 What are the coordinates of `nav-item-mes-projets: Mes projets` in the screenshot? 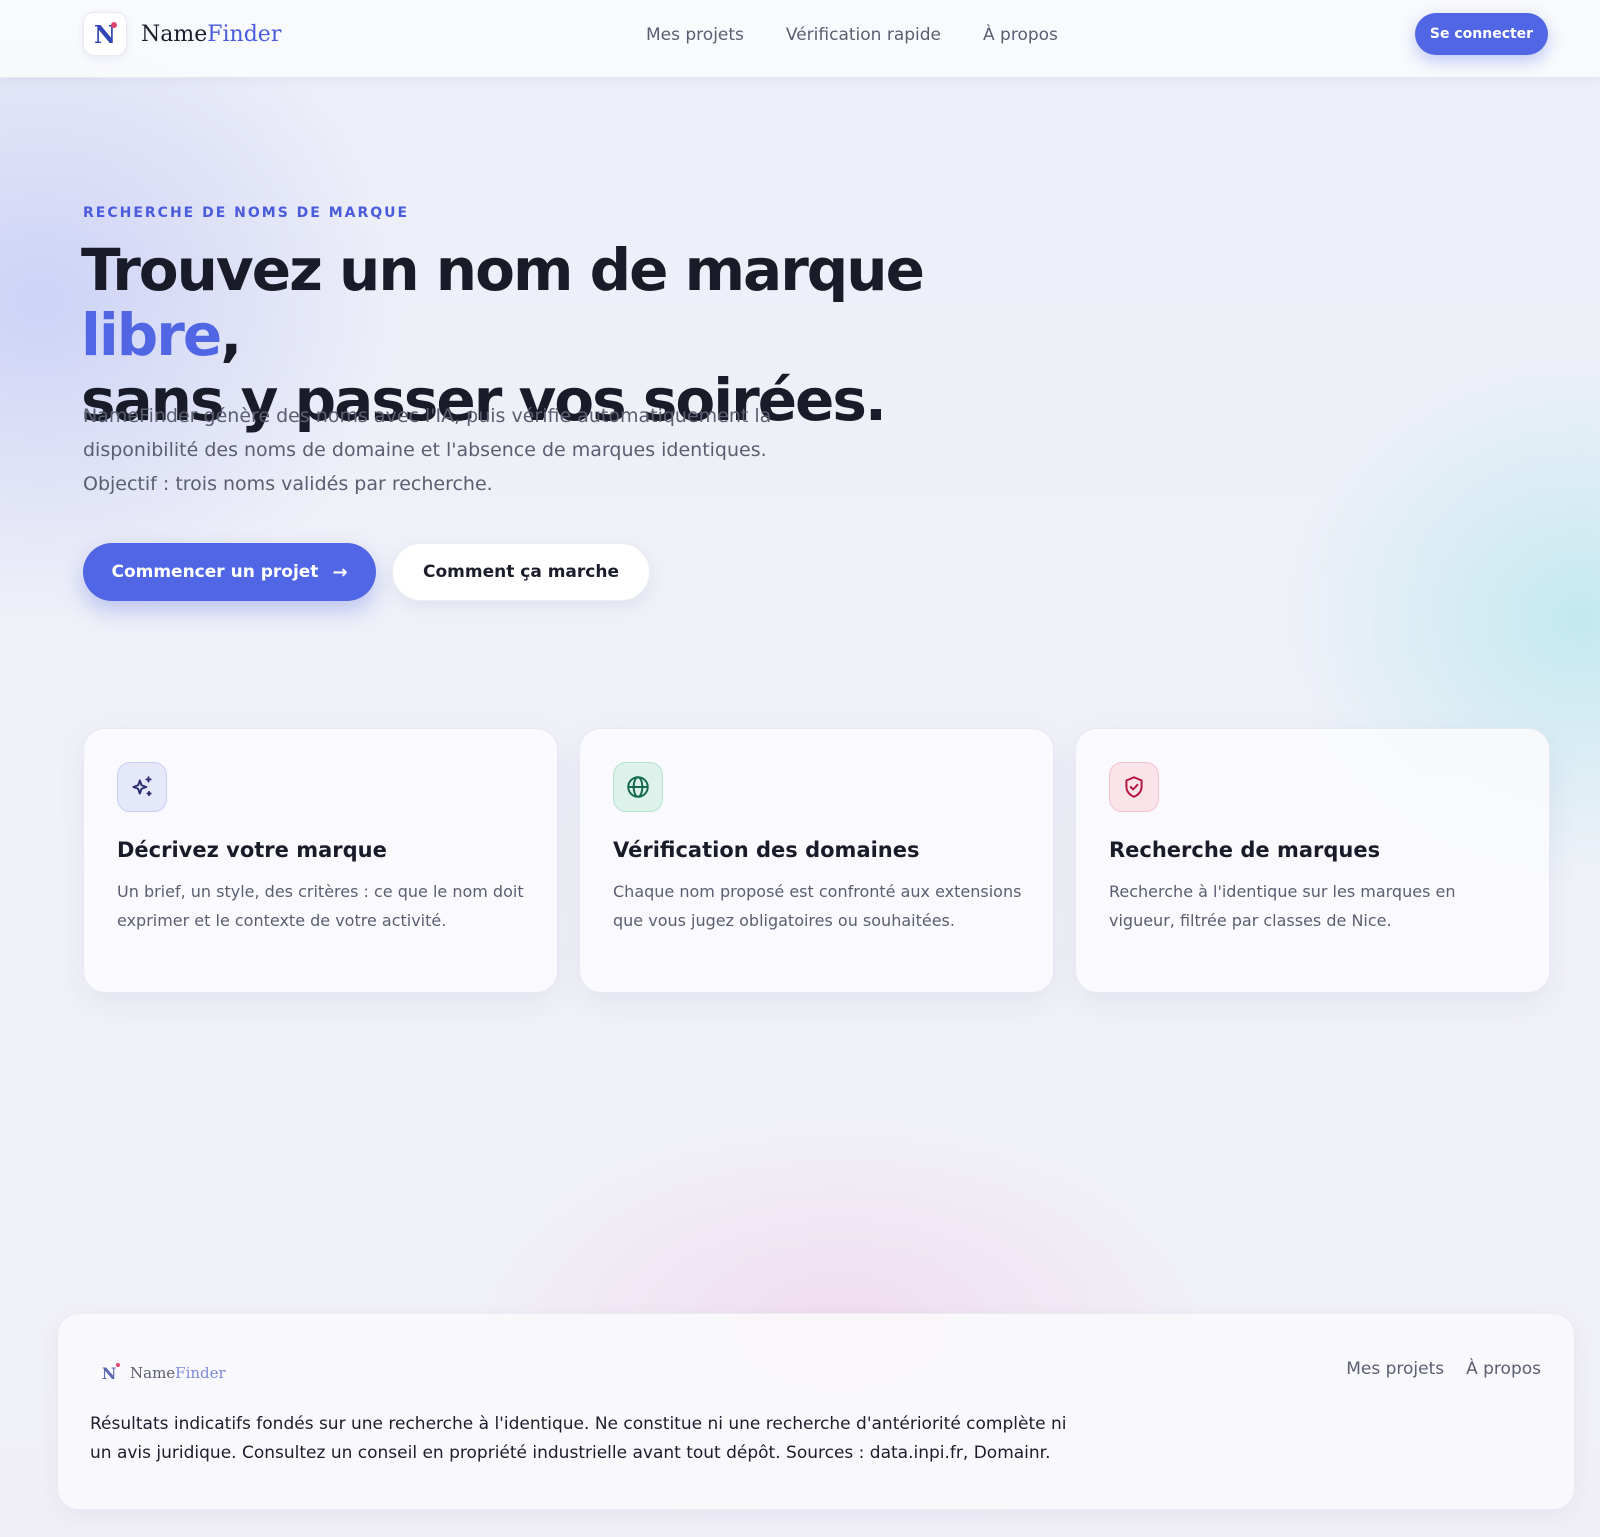 It's located at (695, 35).